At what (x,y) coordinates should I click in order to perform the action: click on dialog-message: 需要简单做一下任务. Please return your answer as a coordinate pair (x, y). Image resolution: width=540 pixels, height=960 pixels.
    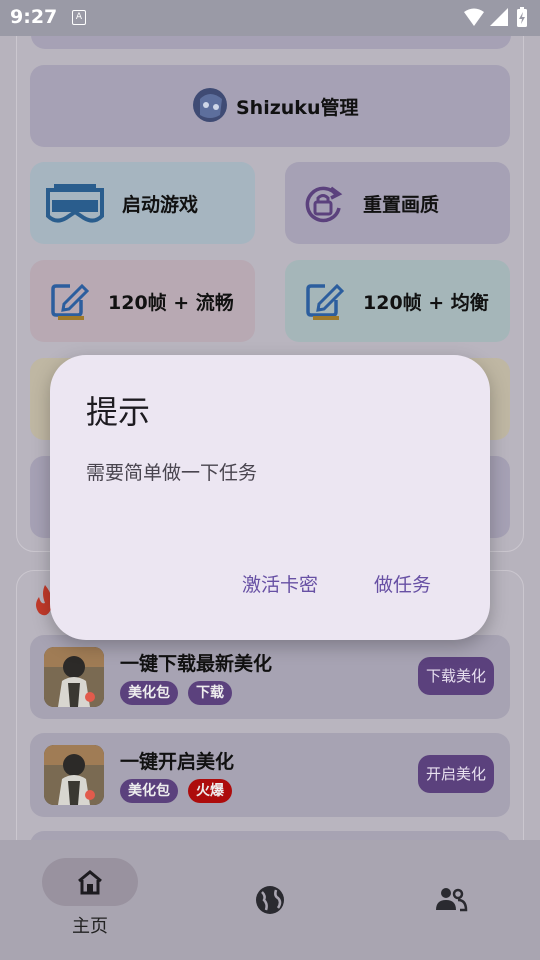
    Looking at the image, I should click on (172, 473).